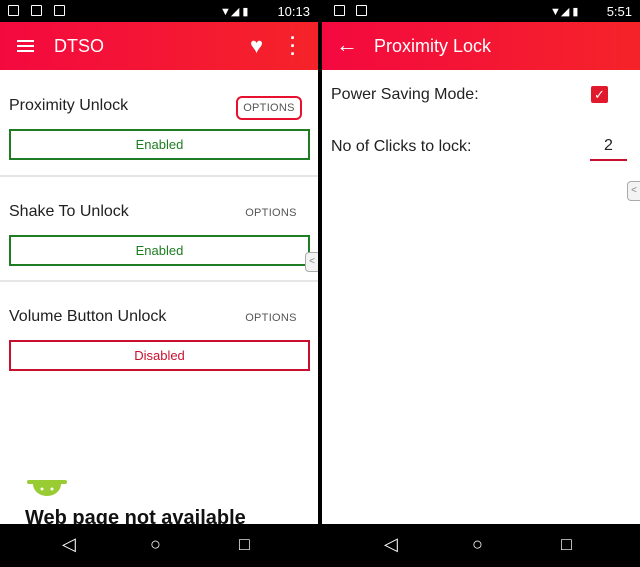 This screenshot has height=567, width=640. I want to click on proximity-unlock-label: Proximity Unlock, so click(69, 105).